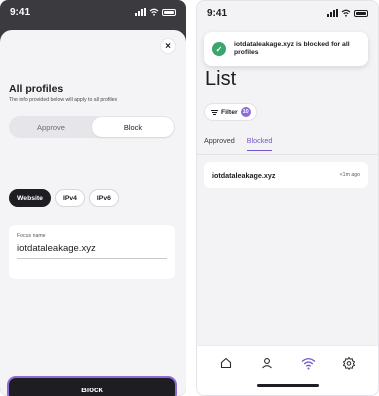 The width and height of the screenshot is (379, 396). Describe the element at coordinates (133, 127) in the screenshot. I see `segment-block: Block` at that location.